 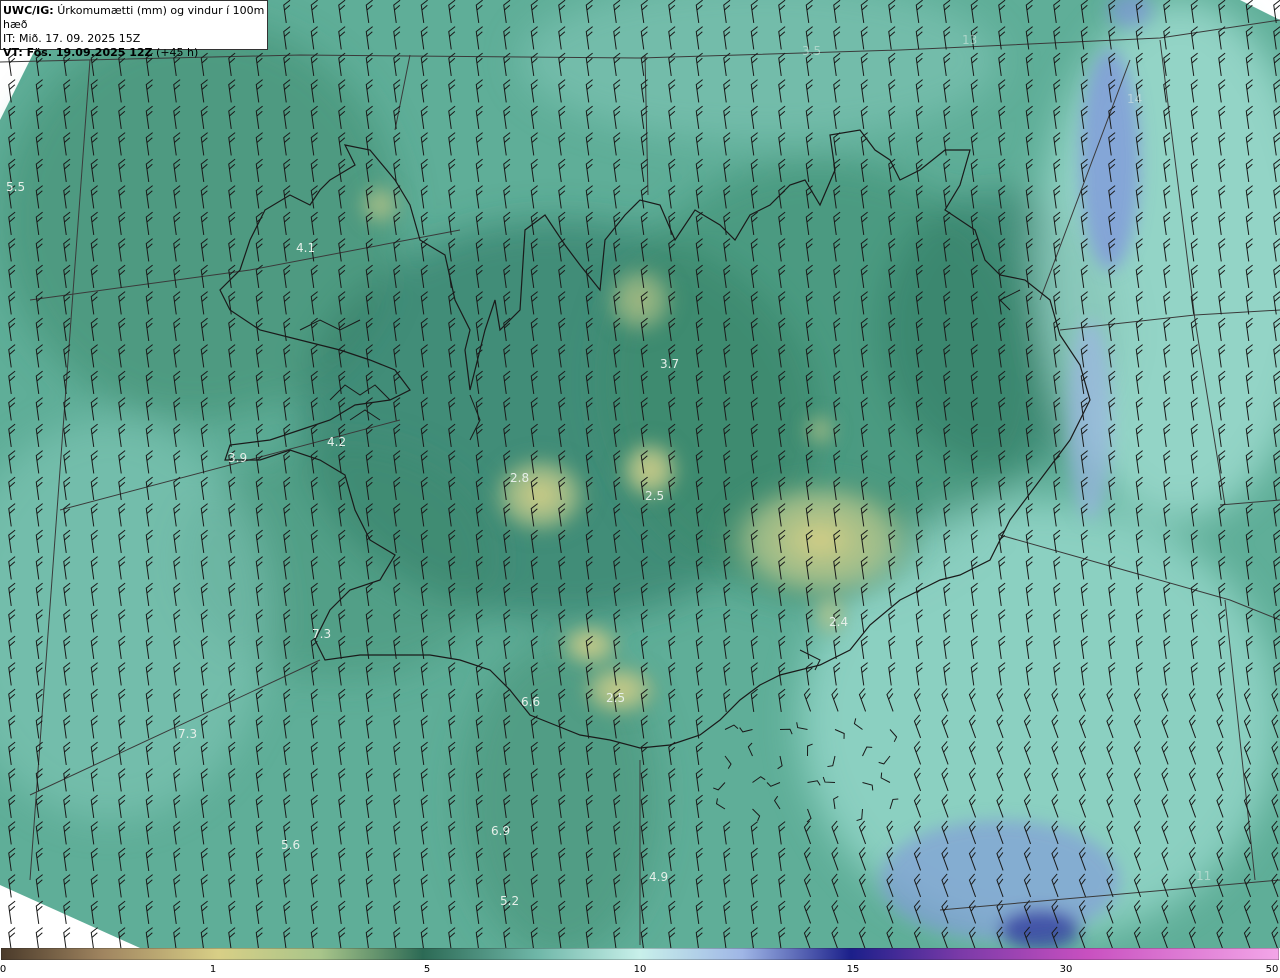 What do you see at coordinates (72, 38) in the screenshot?
I see `issue-time: IT: Mið. 17. 09. 2025 15Z` at bounding box center [72, 38].